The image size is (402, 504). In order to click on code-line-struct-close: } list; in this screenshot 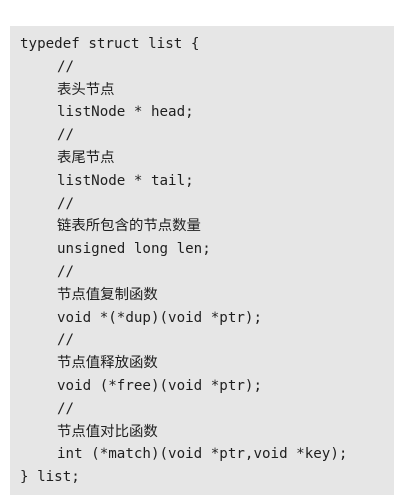, I will do `click(50, 477)`.